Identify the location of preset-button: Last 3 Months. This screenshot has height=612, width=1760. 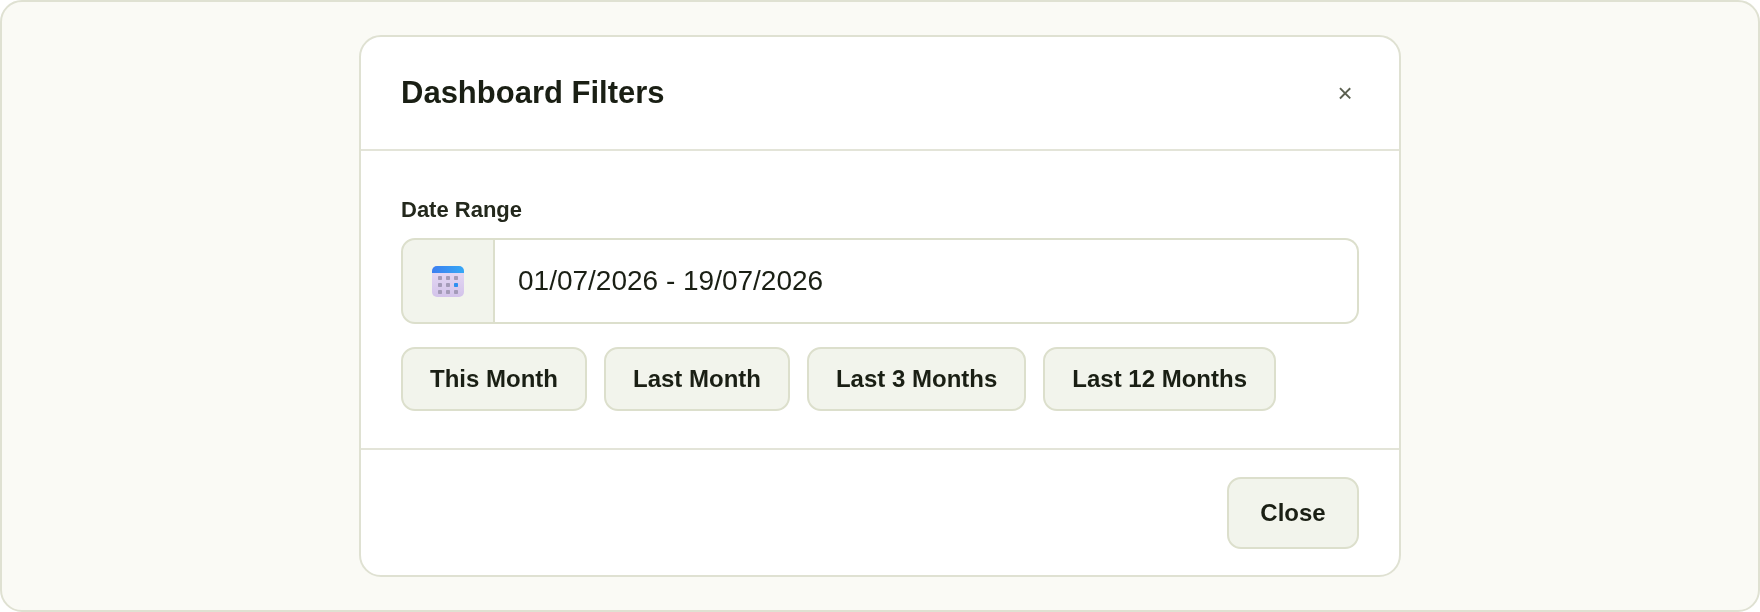
(916, 379).